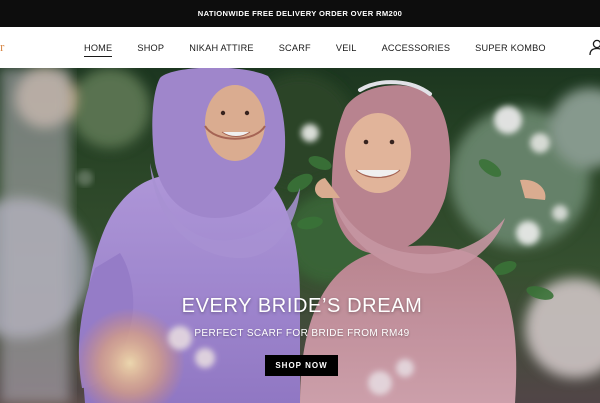 The image size is (600, 403). What do you see at coordinates (302, 333) in the screenshot?
I see `hero-subtitle: PERFECT SCARF FOR BRIDE FROM RM49` at bounding box center [302, 333].